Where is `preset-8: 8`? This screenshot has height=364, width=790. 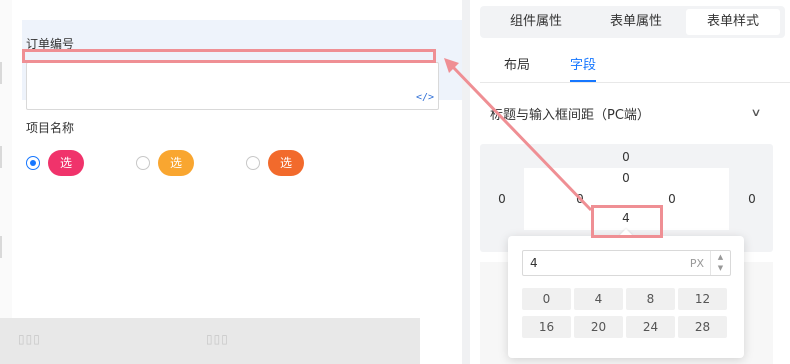
preset-8: 8 is located at coordinates (650, 299).